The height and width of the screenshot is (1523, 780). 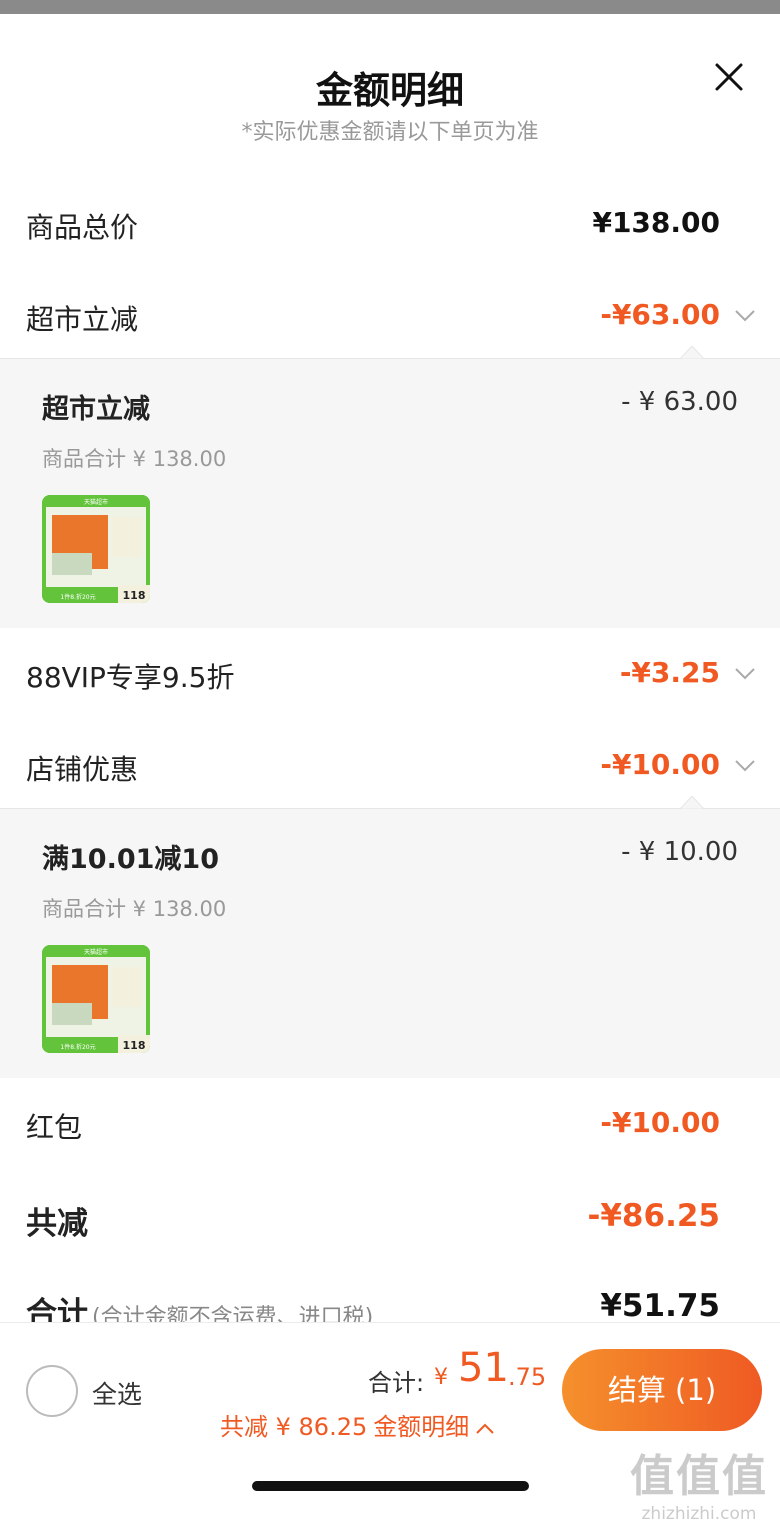 I want to click on amount-detail-toggle: 共减 ¥ 86.25 金额明细, so click(x=357, y=1424).